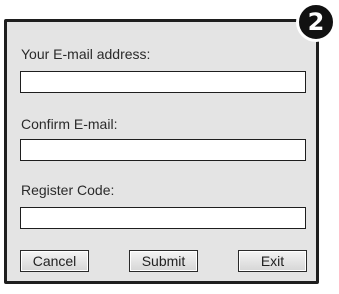  I want to click on submit-button: Submit, so click(163, 261).